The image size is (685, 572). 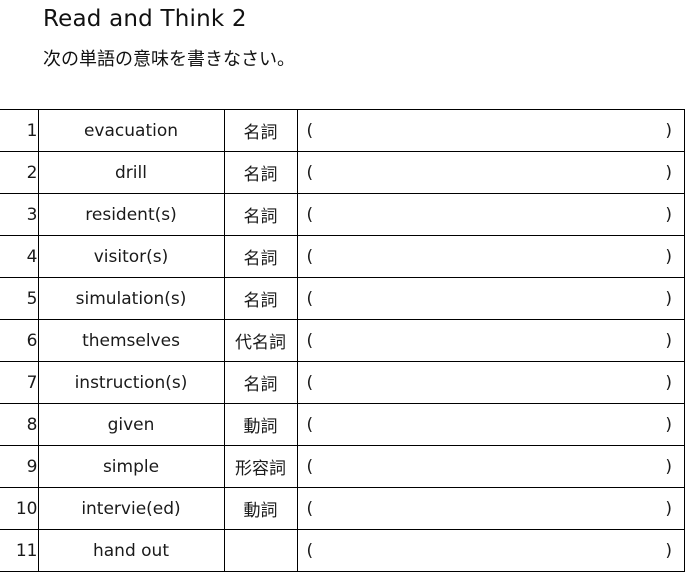 I want to click on vocab-word: simple, so click(x=131, y=466).